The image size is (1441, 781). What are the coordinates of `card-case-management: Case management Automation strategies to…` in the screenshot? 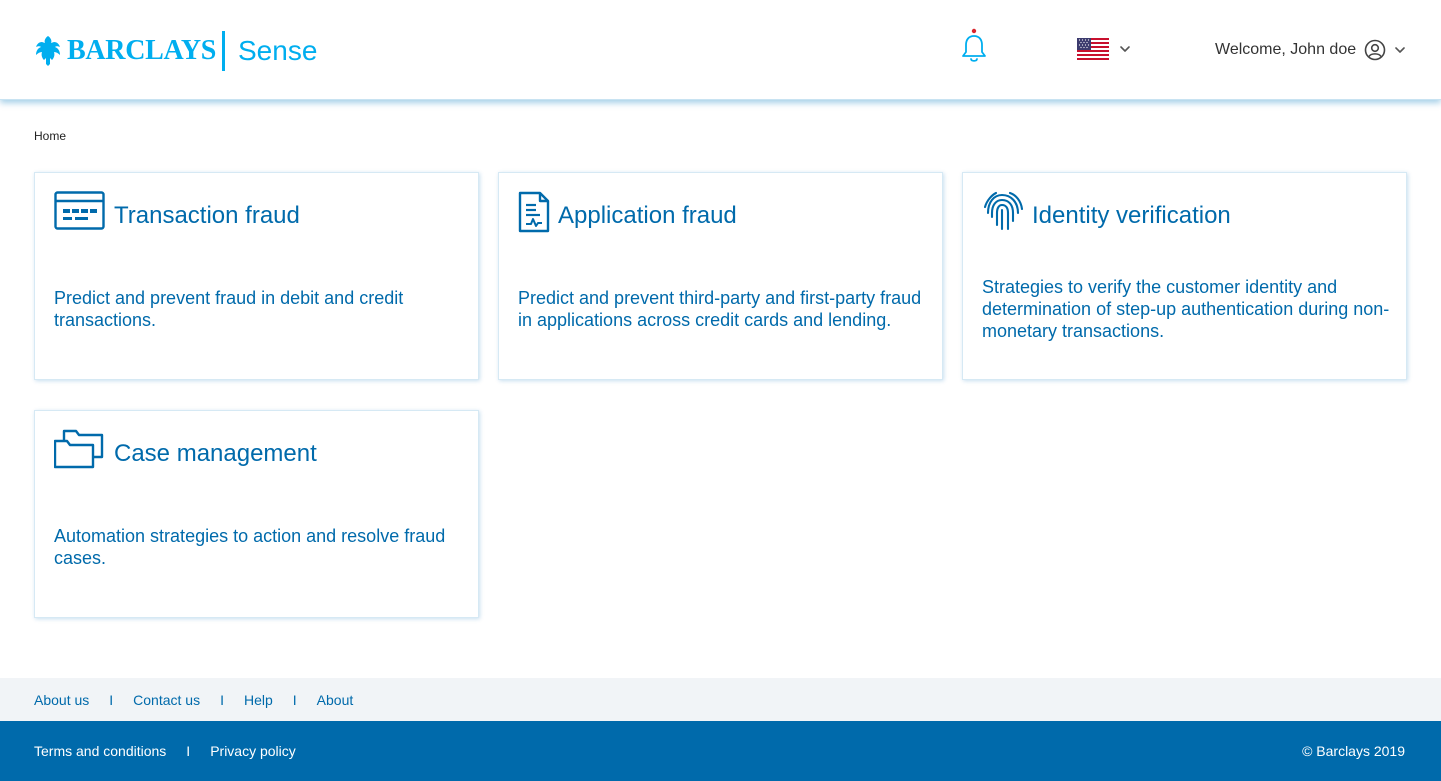 It's located at (256, 514).